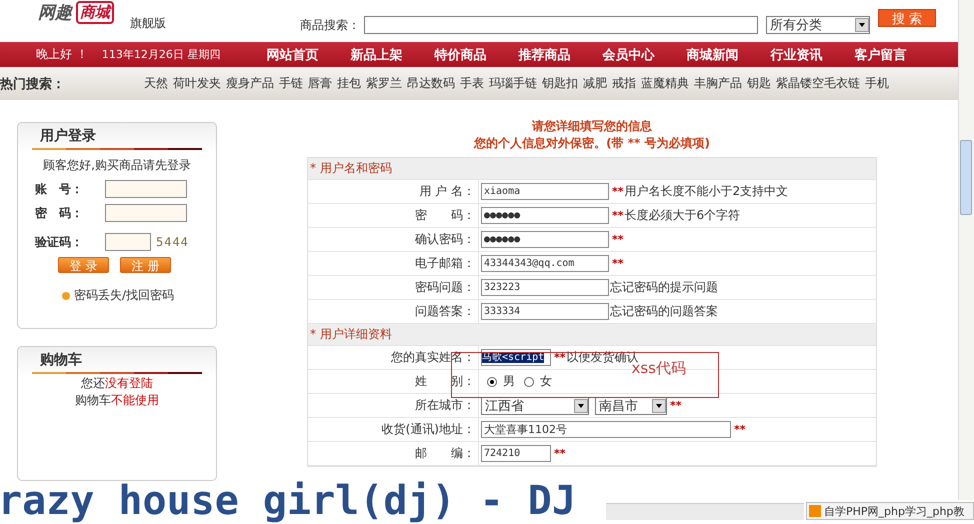 Image resolution: width=974 pixels, height=524 pixels. Describe the element at coordinates (706, 191) in the screenshot. I see `field-hint: 用户名长度不能小于2支持中文` at that location.